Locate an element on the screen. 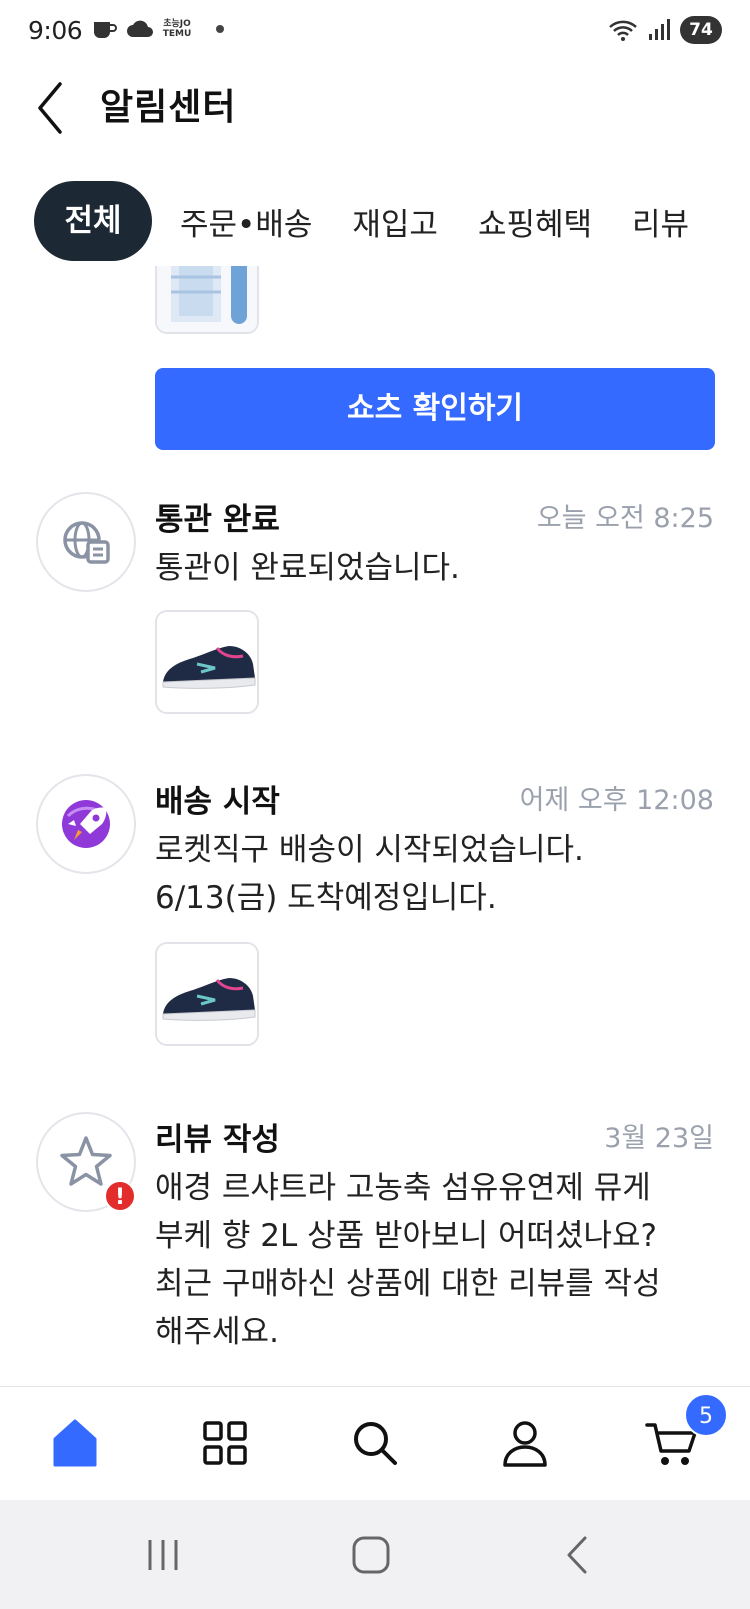 Image resolution: width=750 pixels, height=1609 pixels. tab-all: 전체 is located at coordinates (93, 221).